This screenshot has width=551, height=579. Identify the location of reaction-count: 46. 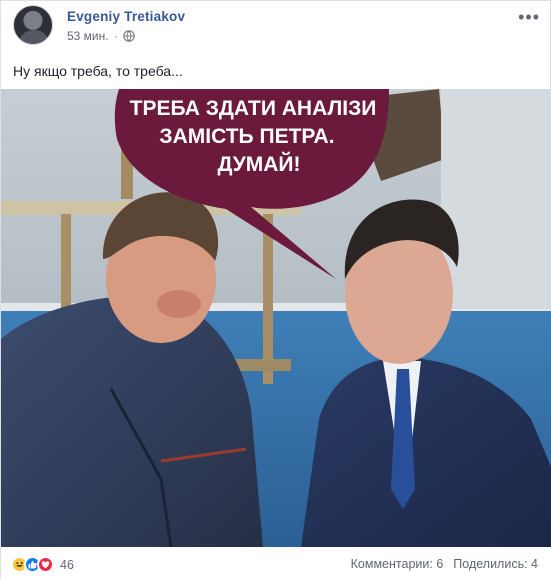
(67, 565).